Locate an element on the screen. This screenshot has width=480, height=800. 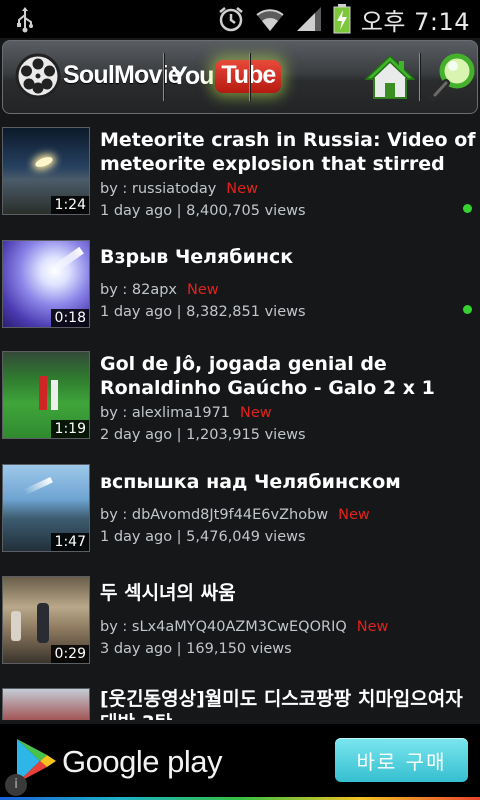
video-thumbnail: 1:24 is located at coordinates (46, 171).